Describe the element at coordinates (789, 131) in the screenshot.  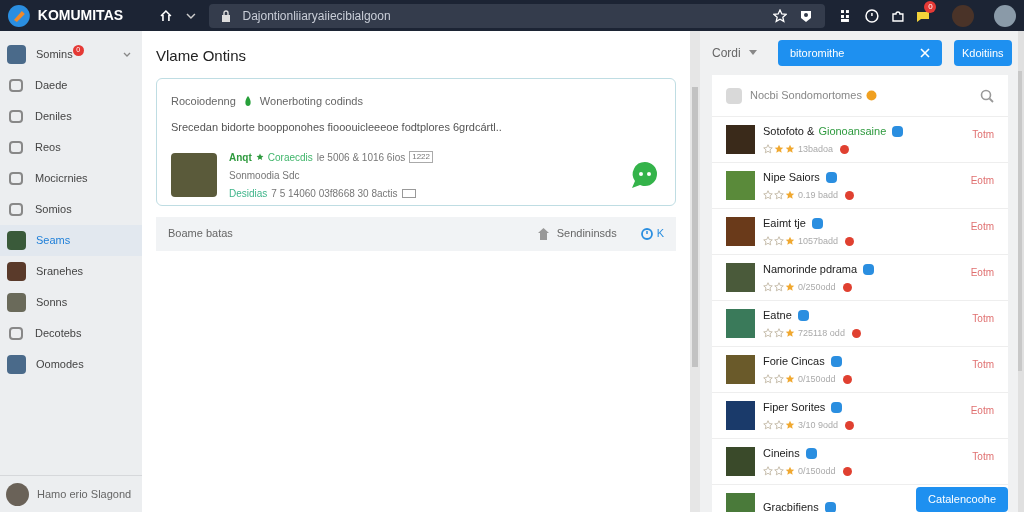
I see `result-name: Sotofoto &` at that location.